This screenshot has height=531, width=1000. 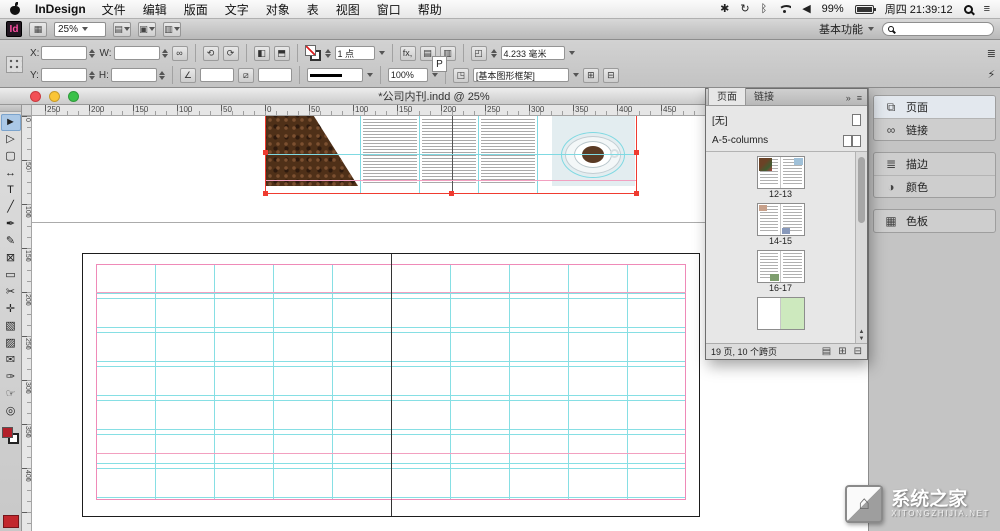 What do you see at coordinates (11, 377) in the screenshot?
I see `eyedropper-tool: ✑` at bounding box center [11, 377].